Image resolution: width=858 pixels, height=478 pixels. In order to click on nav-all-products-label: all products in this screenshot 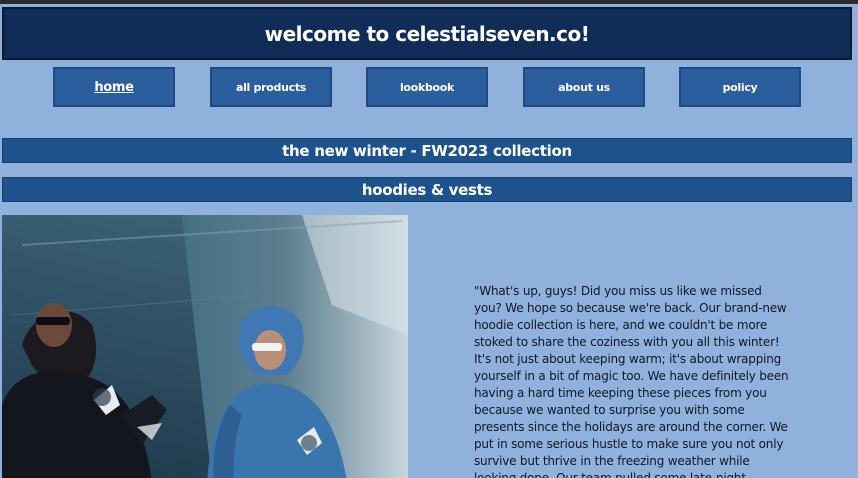, I will do `click(271, 87)`.